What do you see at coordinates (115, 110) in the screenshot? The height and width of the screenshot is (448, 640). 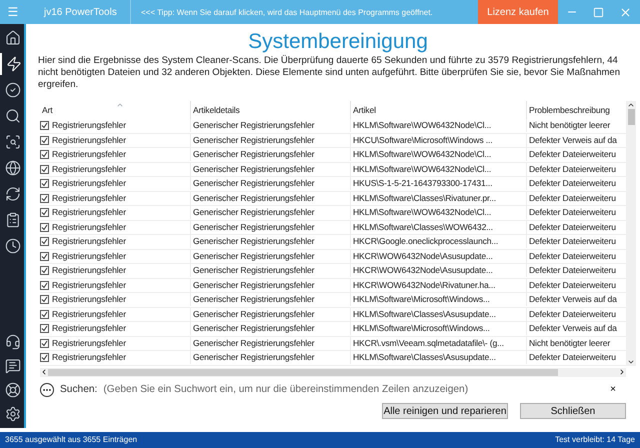 I see `column-header: Art` at bounding box center [115, 110].